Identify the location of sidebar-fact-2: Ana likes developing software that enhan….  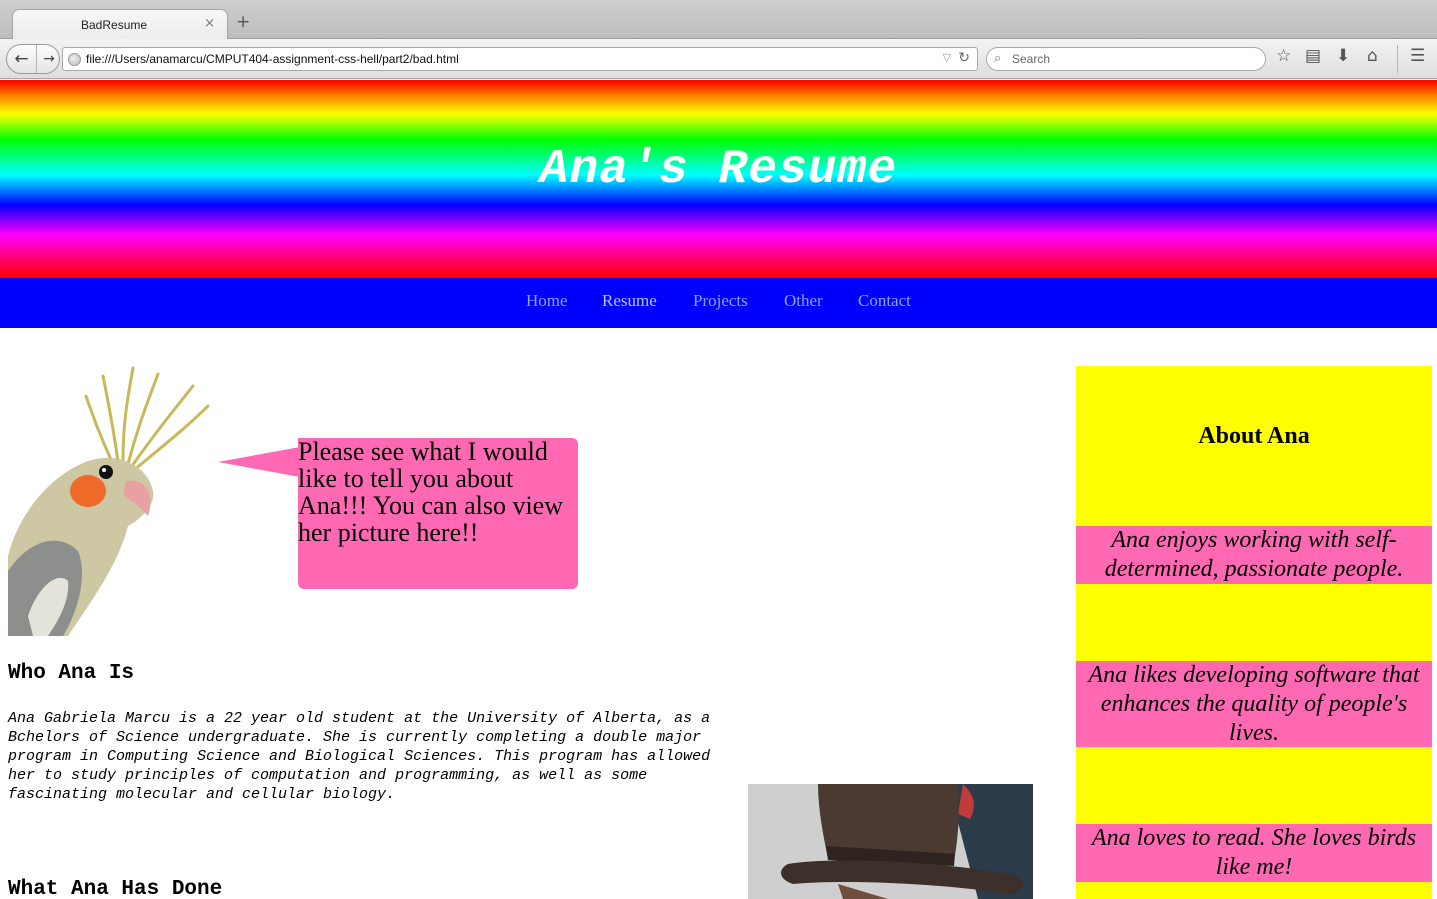
(1254, 704).